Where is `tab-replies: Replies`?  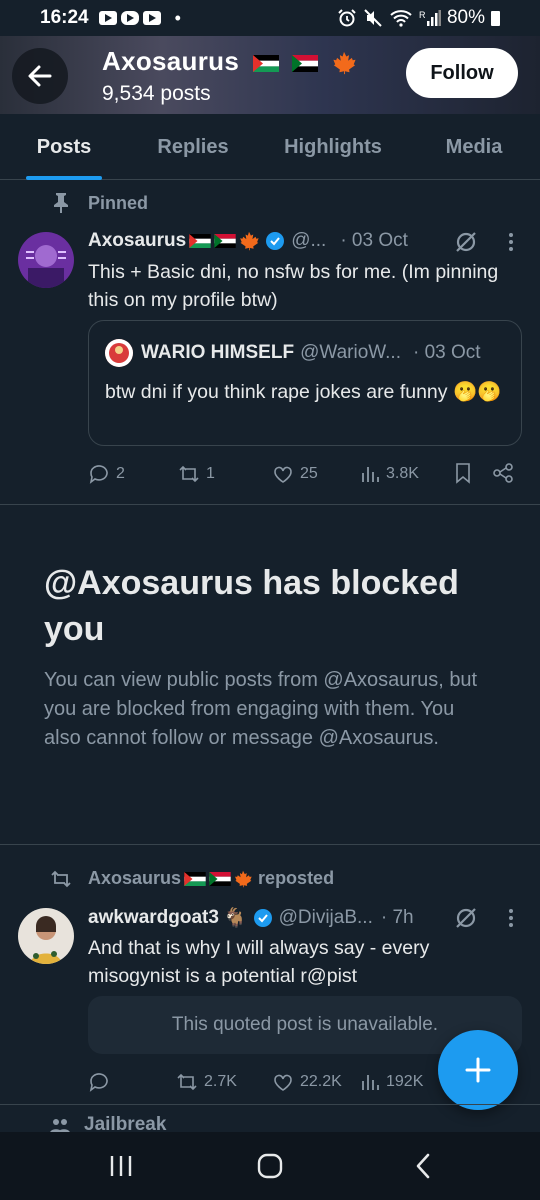 tab-replies: Replies is located at coordinates (193, 147).